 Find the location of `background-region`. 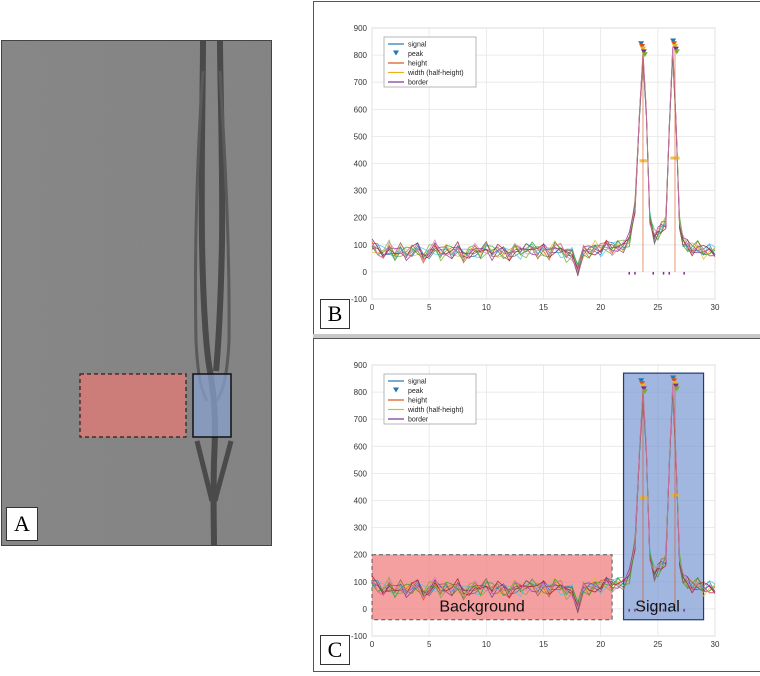

background-region is located at coordinates (133, 405).